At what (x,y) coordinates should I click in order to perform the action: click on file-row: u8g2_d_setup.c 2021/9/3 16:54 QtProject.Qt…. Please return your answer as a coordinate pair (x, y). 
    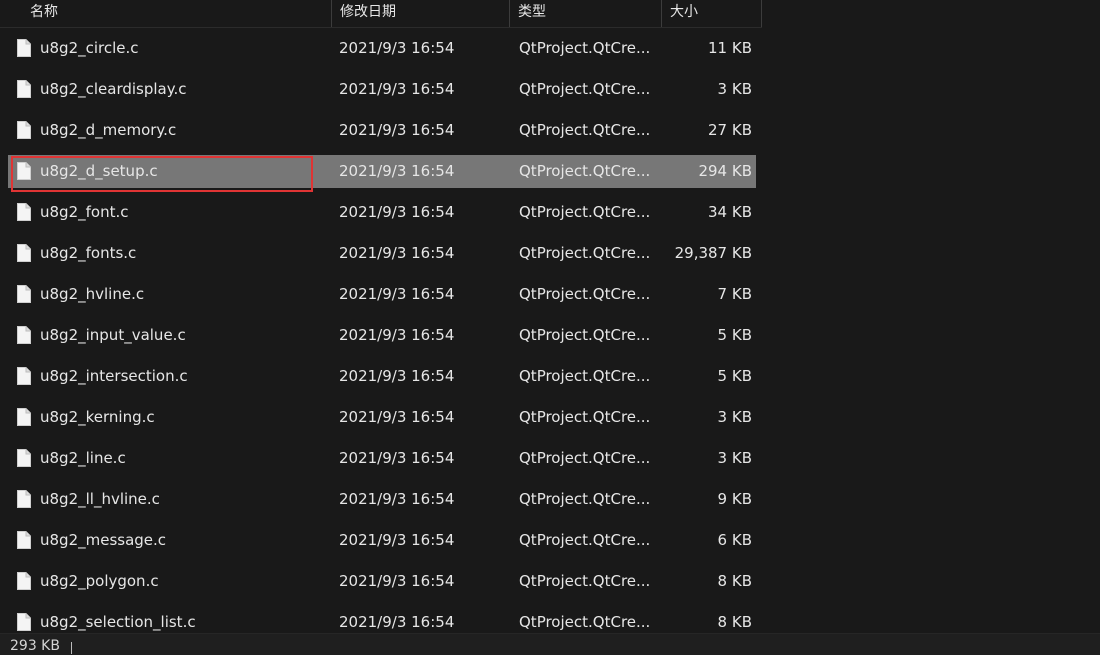
    Looking at the image, I should click on (382, 171).